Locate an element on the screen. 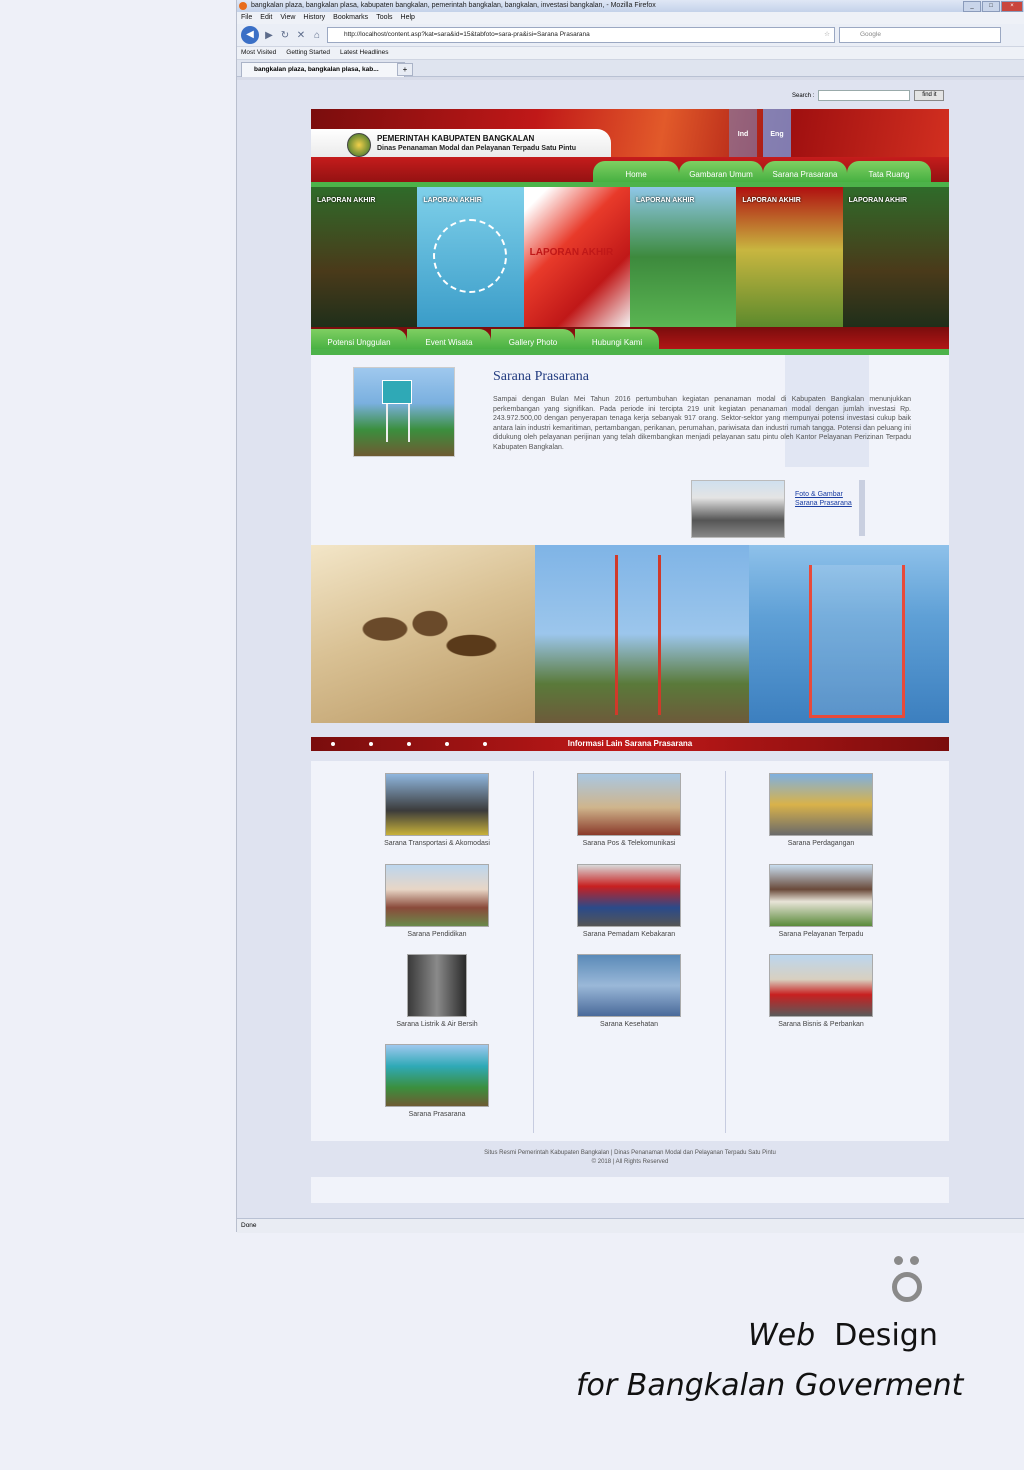 The height and width of the screenshot is (1470, 1024). post-office-photo is located at coordinates (629, 804).